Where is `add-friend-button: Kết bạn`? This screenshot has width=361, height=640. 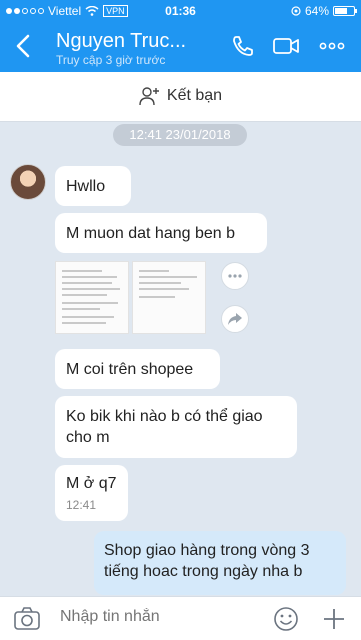 add-friend-button: Kết bạn is located at coordinates (180, 96).